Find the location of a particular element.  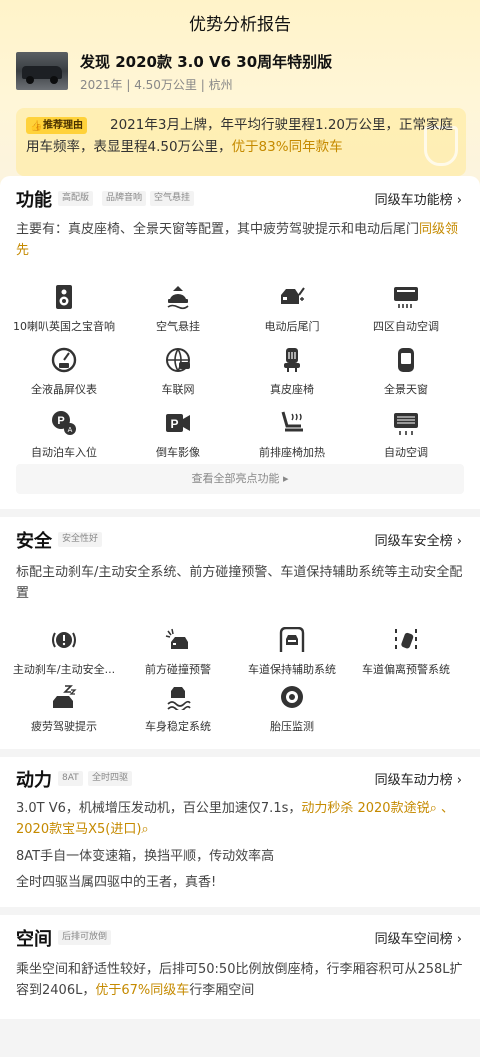

tag: 后排可放倒 is located at coordinates (85, 937).